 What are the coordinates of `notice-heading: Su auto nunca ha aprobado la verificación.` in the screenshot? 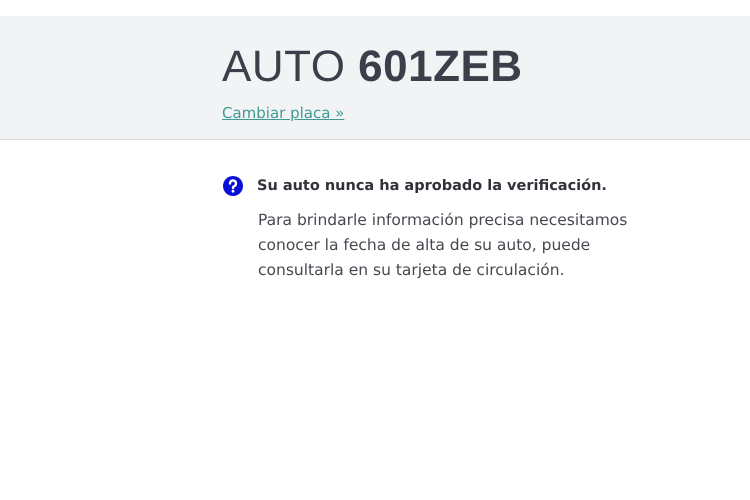 It's located at (432, 186).